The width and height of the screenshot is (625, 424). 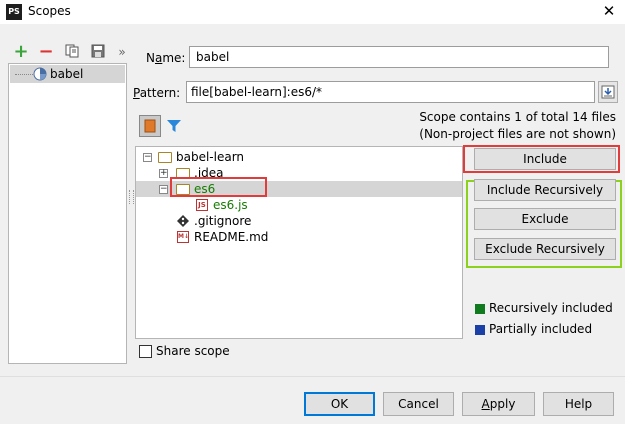 What do you see at coordinates (183, 237) in the screenshot?
I see `markdown-file-icon: M↓` at bounding box center [183, 237].